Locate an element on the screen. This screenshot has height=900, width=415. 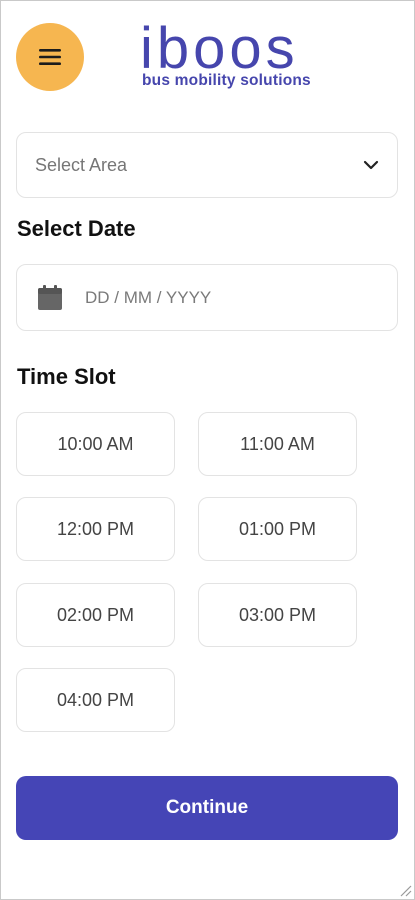
hamburger-menu-icon is located at coordinates (50, 57).